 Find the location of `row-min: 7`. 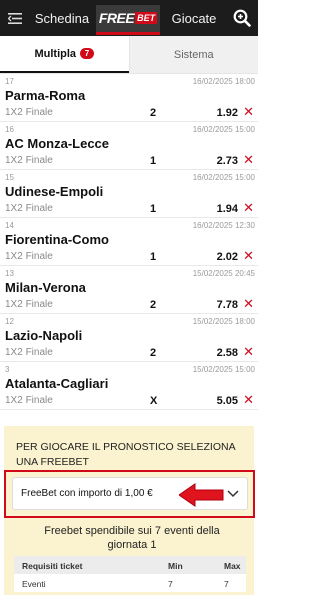

row-min: 7 is located at coordinates (170, 584).